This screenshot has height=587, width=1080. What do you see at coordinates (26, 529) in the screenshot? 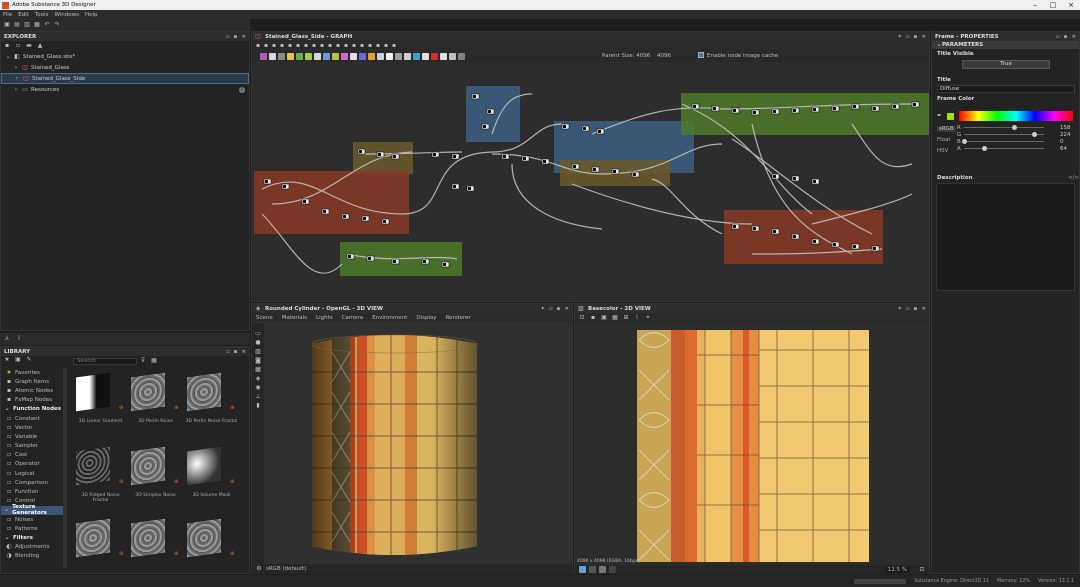
I see `lib-patterns: Patterns` at bounding box center [26, 529].